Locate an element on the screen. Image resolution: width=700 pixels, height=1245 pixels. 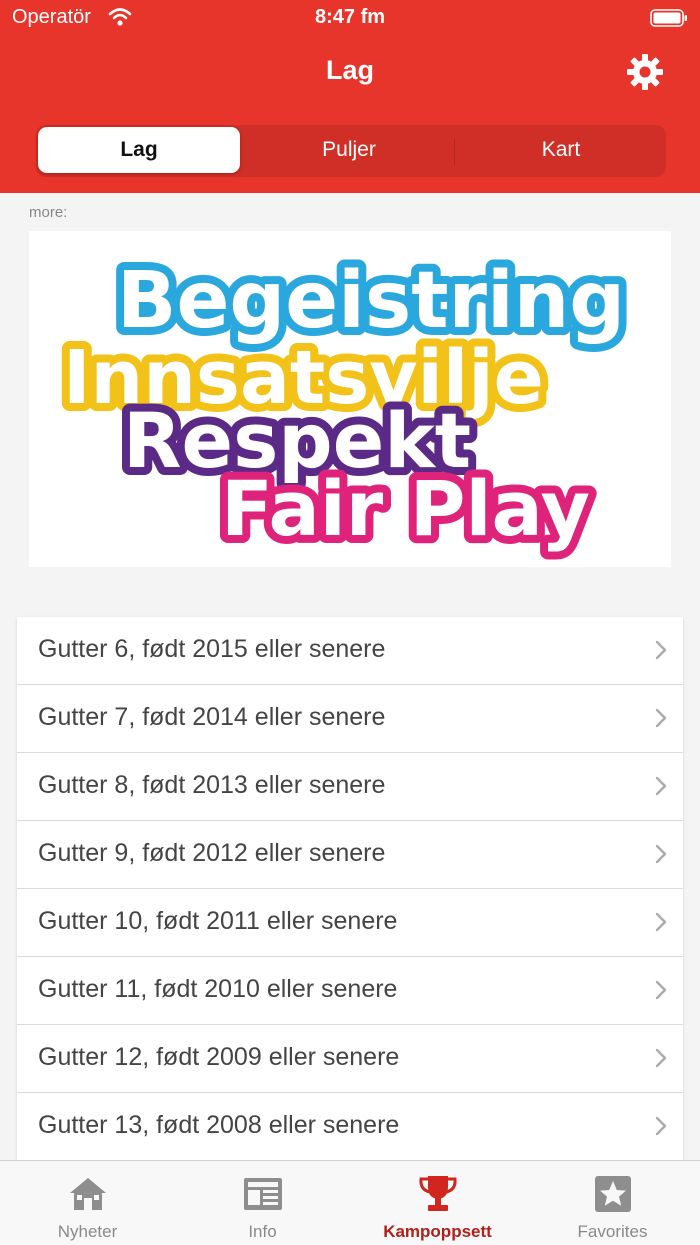
newspaper-icon is located at coordinates (263, 1194).